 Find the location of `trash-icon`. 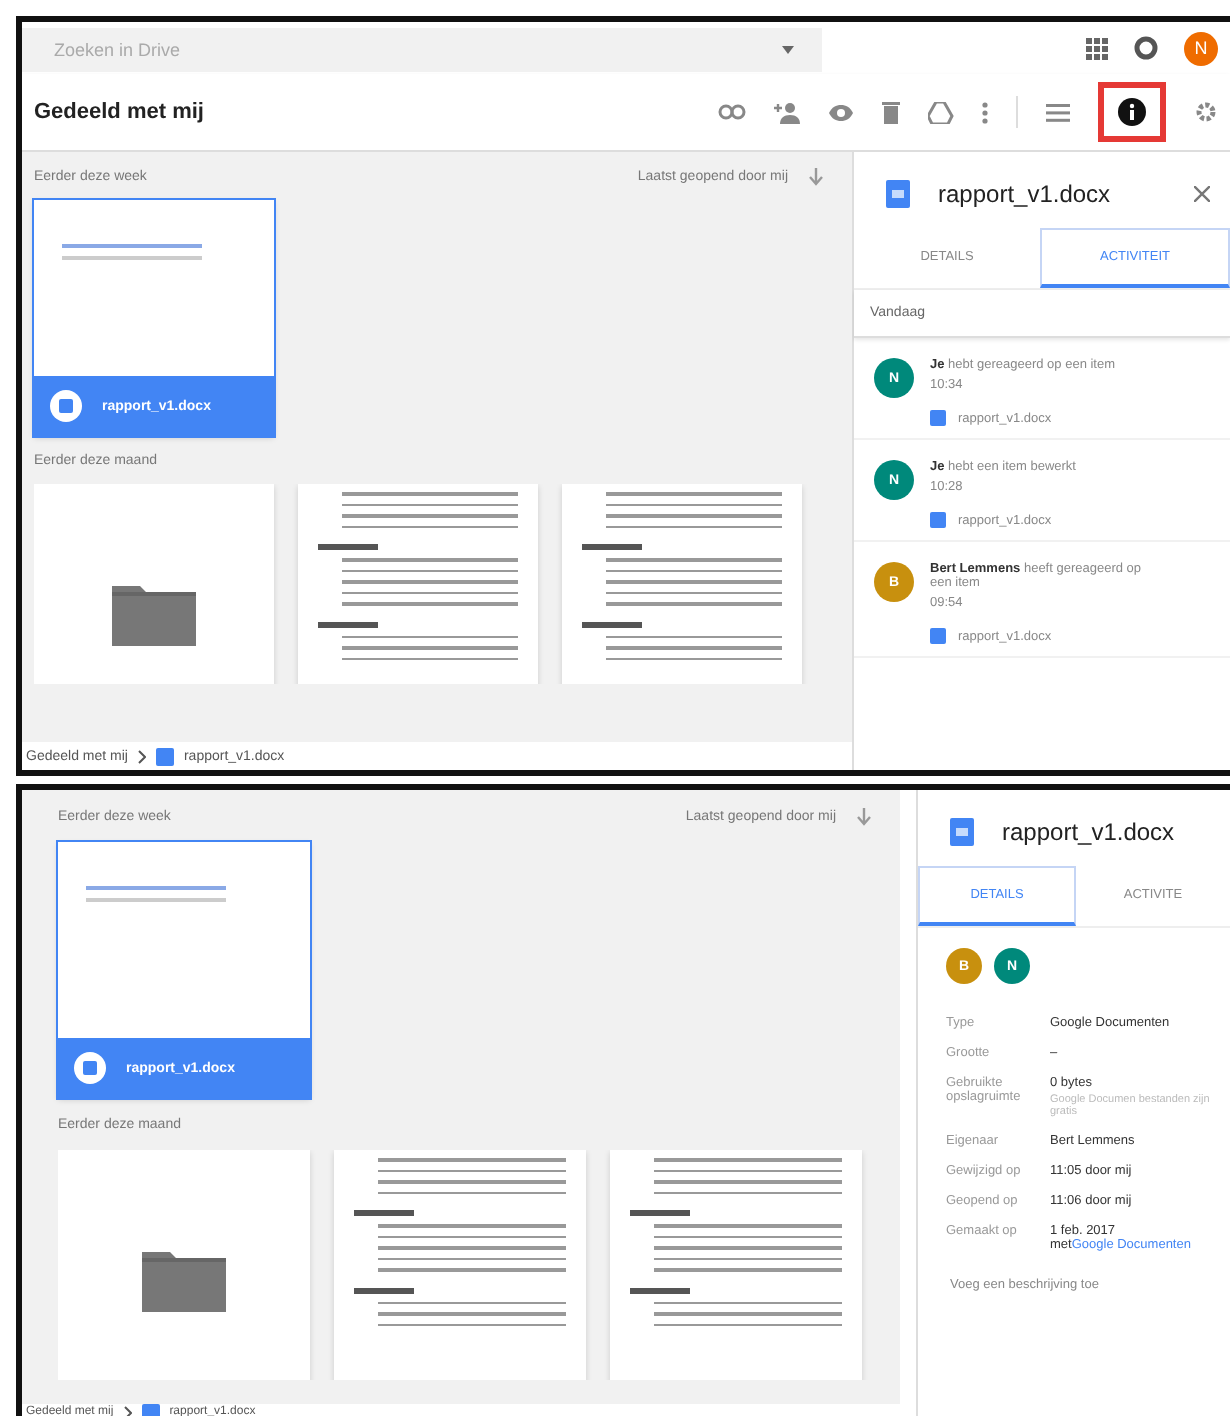

trash-icon is located at coordinates (891, 112).